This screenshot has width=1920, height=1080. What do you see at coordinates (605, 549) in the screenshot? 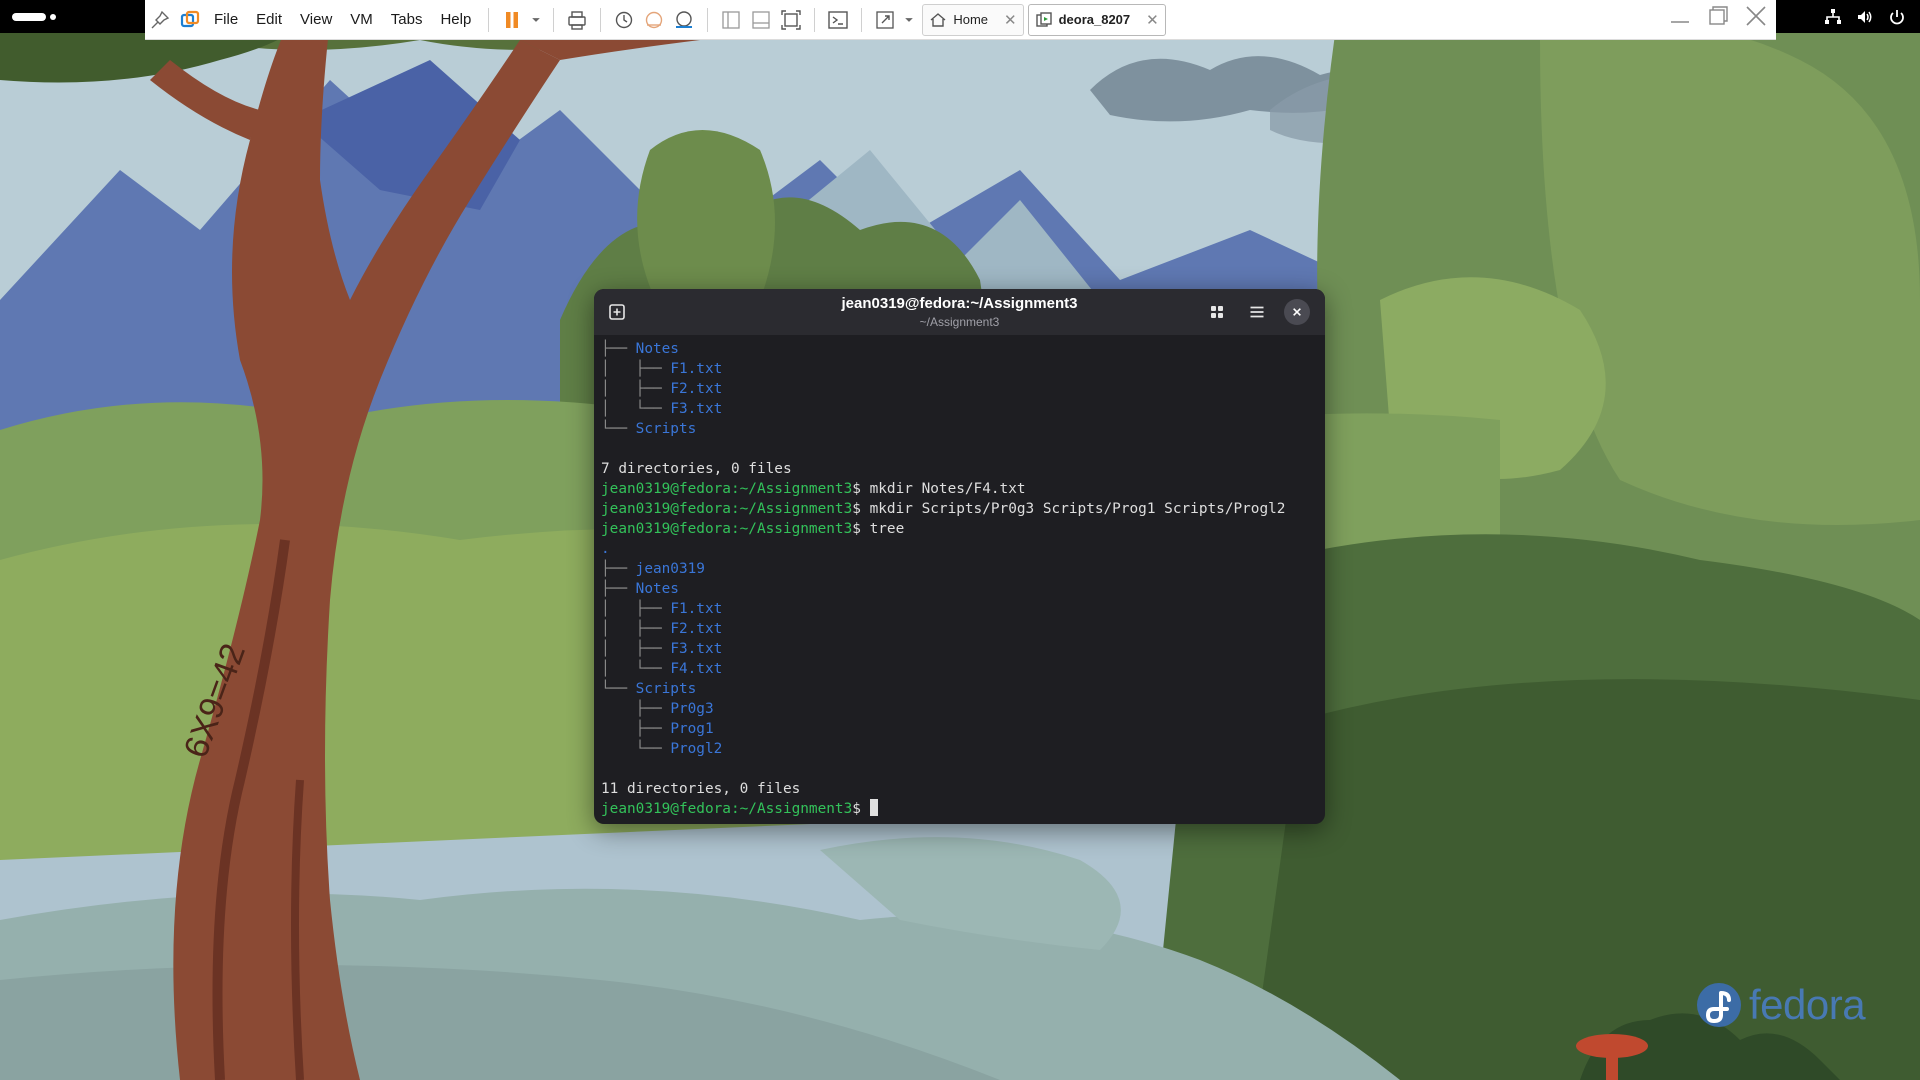
I see `directory-name: .` at bounding box center [605, 549].